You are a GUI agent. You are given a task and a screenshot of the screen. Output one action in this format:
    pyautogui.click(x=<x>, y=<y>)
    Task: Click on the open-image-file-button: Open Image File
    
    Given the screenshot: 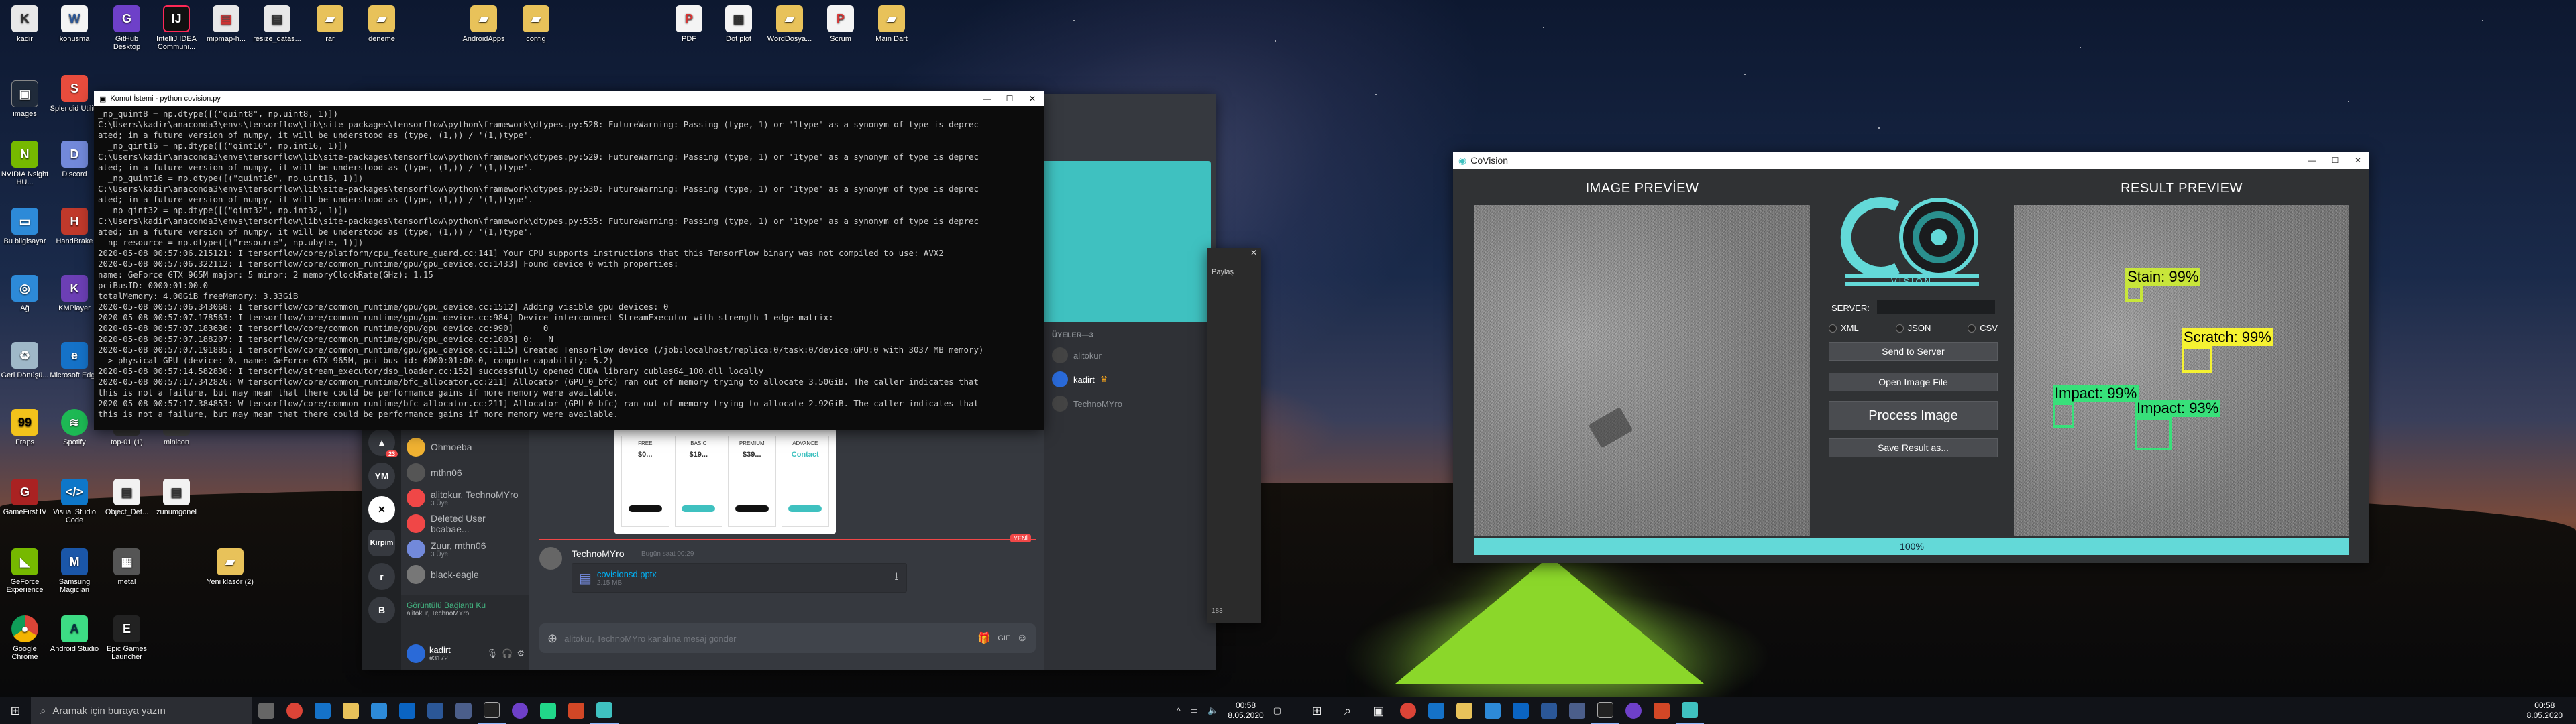 What is the action you would take?
    pyautogui.click(x=1913, y=382)
    